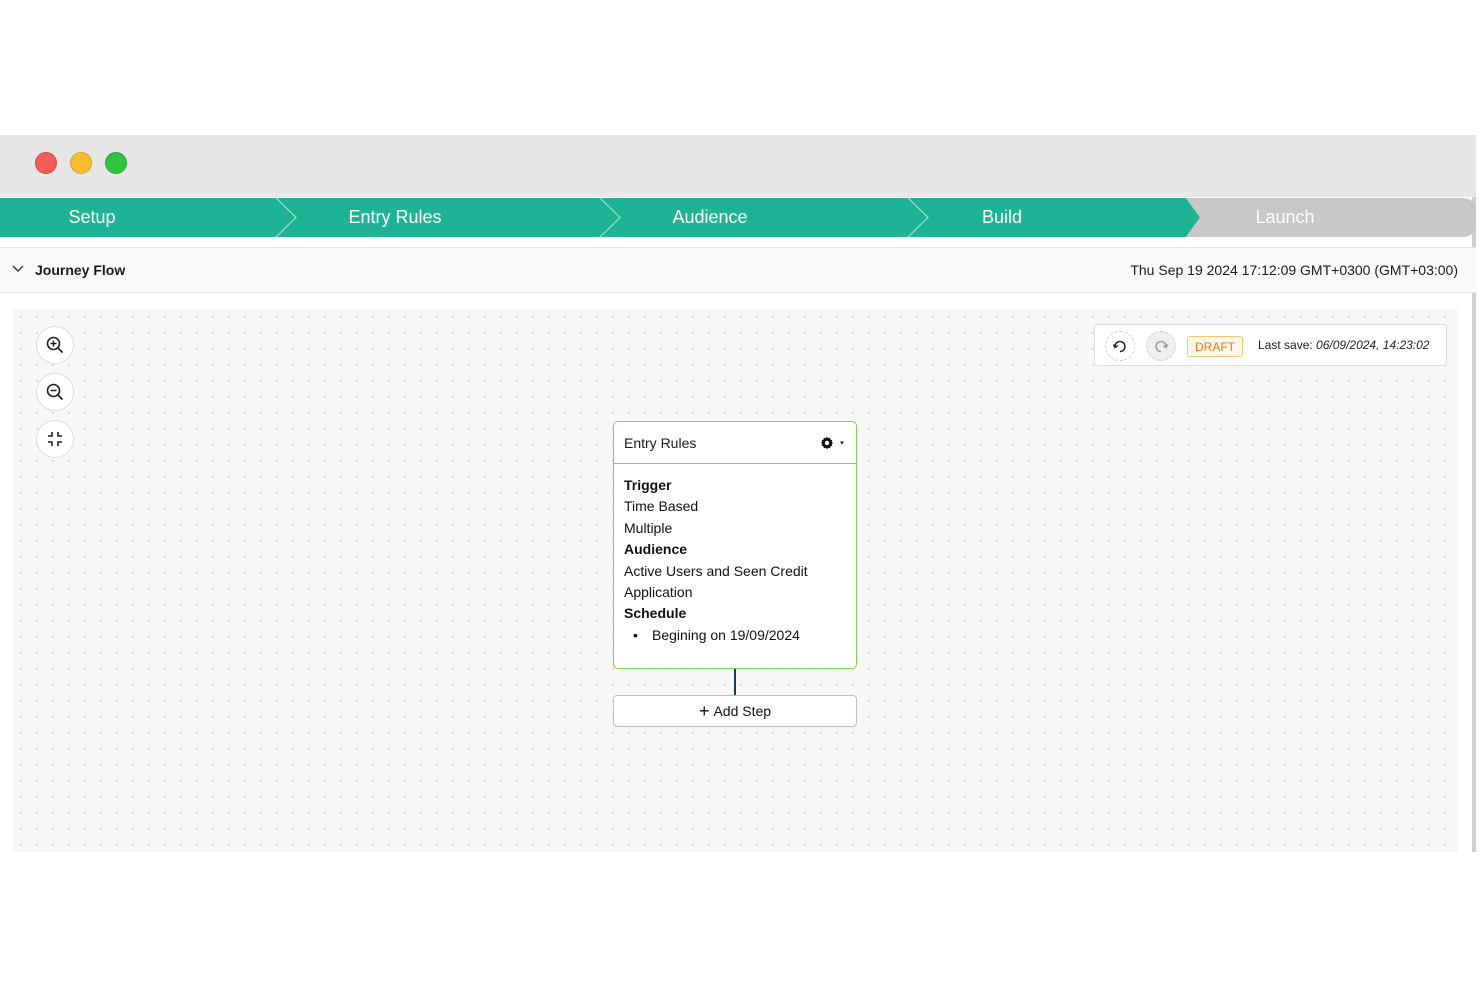 This screenshot has width=1480, height=987. I want to click on zoom-in-button, so click(55, 345).